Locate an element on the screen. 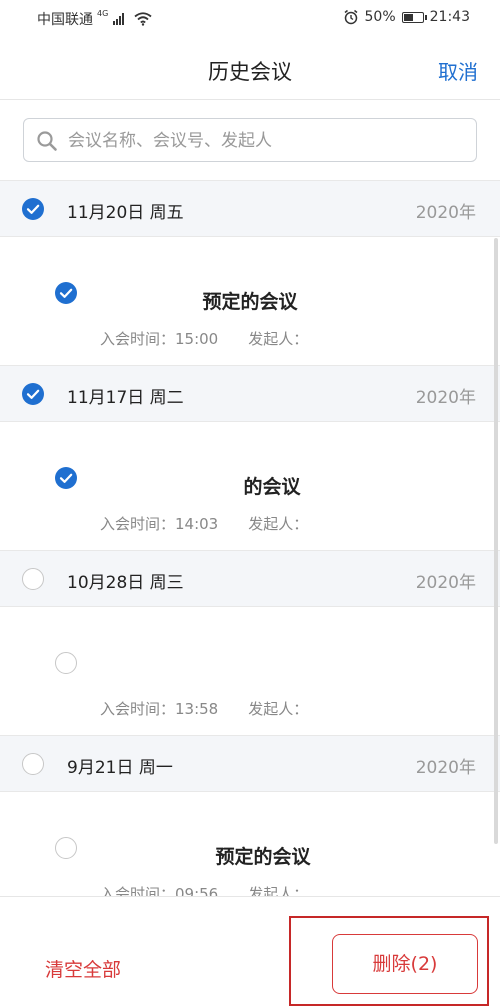 This screenshot has width=500, height=1007. meeting-title: 的会议 is located at coordinates (272, 487).